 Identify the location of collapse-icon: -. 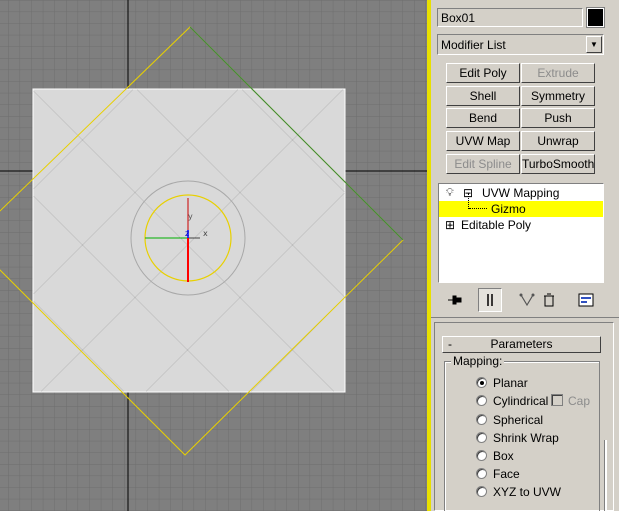
(450, 344).